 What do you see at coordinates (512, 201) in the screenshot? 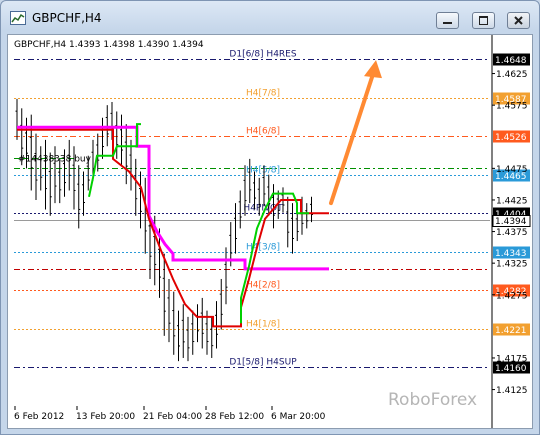
I see `price-tick-label: 1.4425` at bounding box center [512, 201].